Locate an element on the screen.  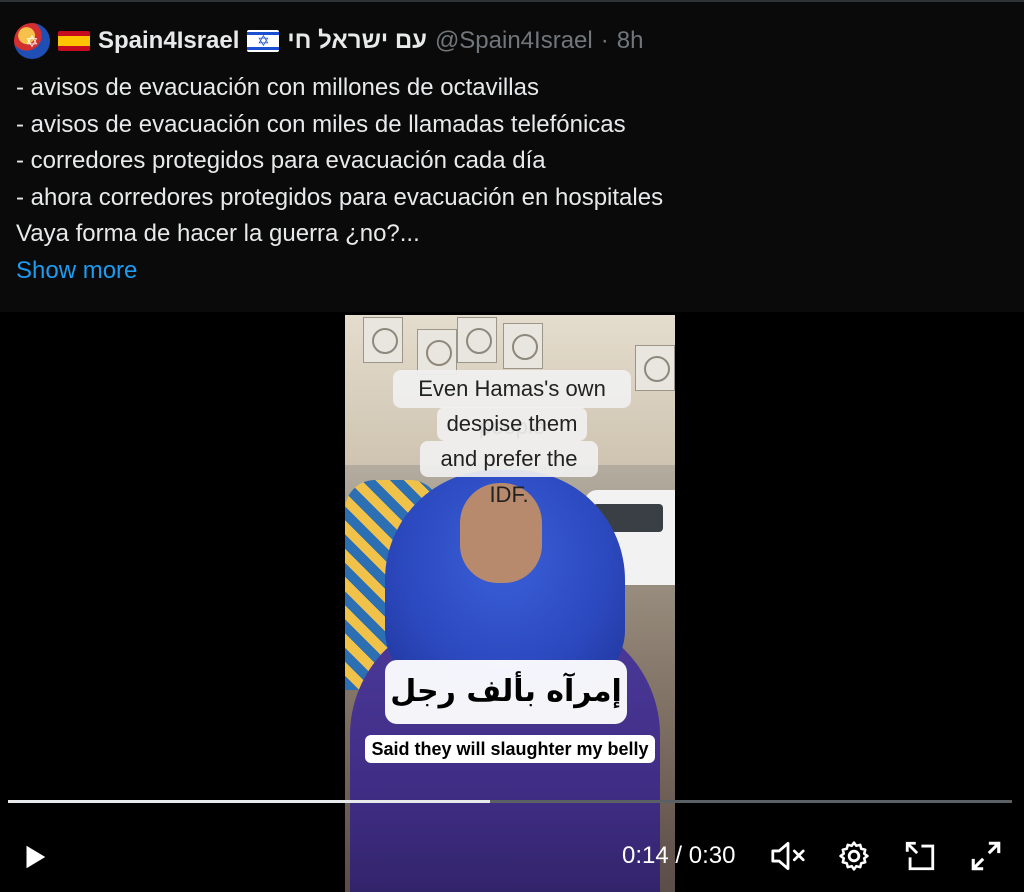
volume-muted-icon is located at coordinates (788, 856).